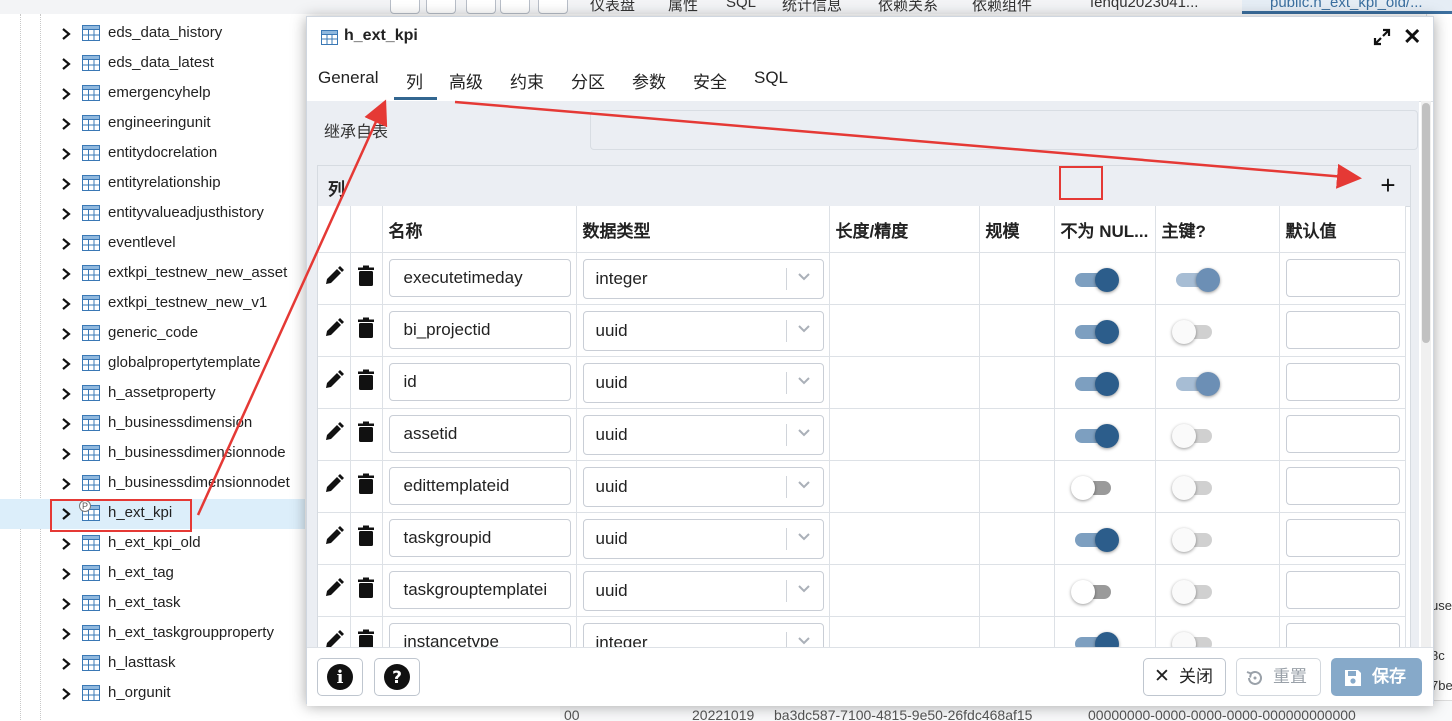  I want to click on data-type-select: integer, so click(703, 635).